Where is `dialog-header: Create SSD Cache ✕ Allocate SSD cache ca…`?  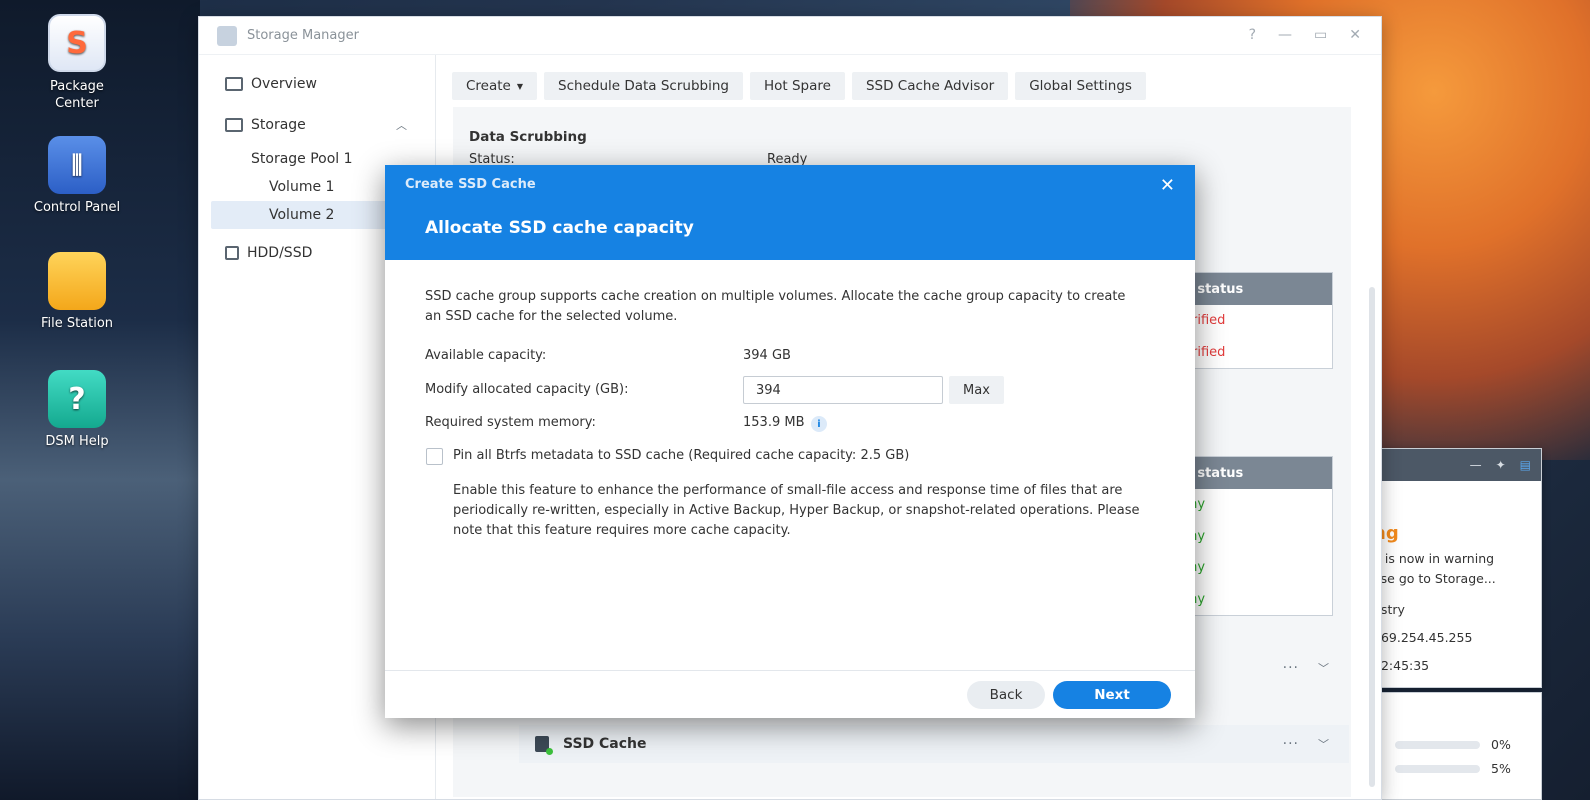
dialog-header: Create SSD Cache ✕ Allocate SSD cache ca… is located at coordinates (790, 212).